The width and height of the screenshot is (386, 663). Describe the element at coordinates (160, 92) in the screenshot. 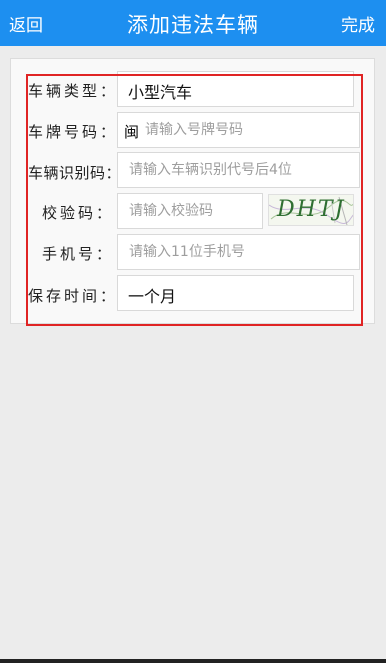

I see `vehicle-type-value: 小型汽车` at that location.